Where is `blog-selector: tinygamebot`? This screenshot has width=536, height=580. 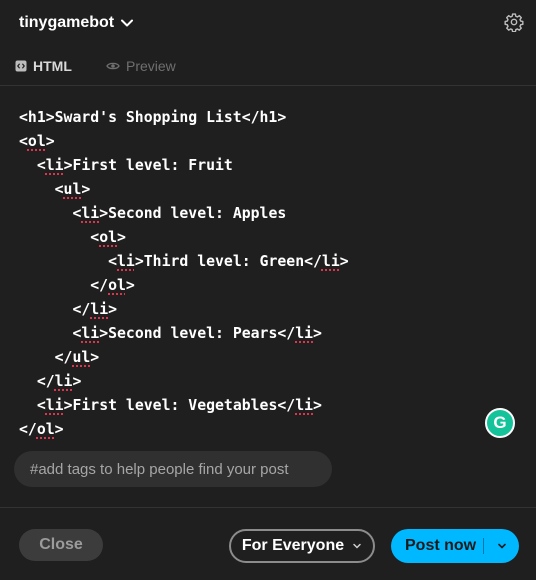
blog-selector: tinygamebot is located at coordinates (76, 23).